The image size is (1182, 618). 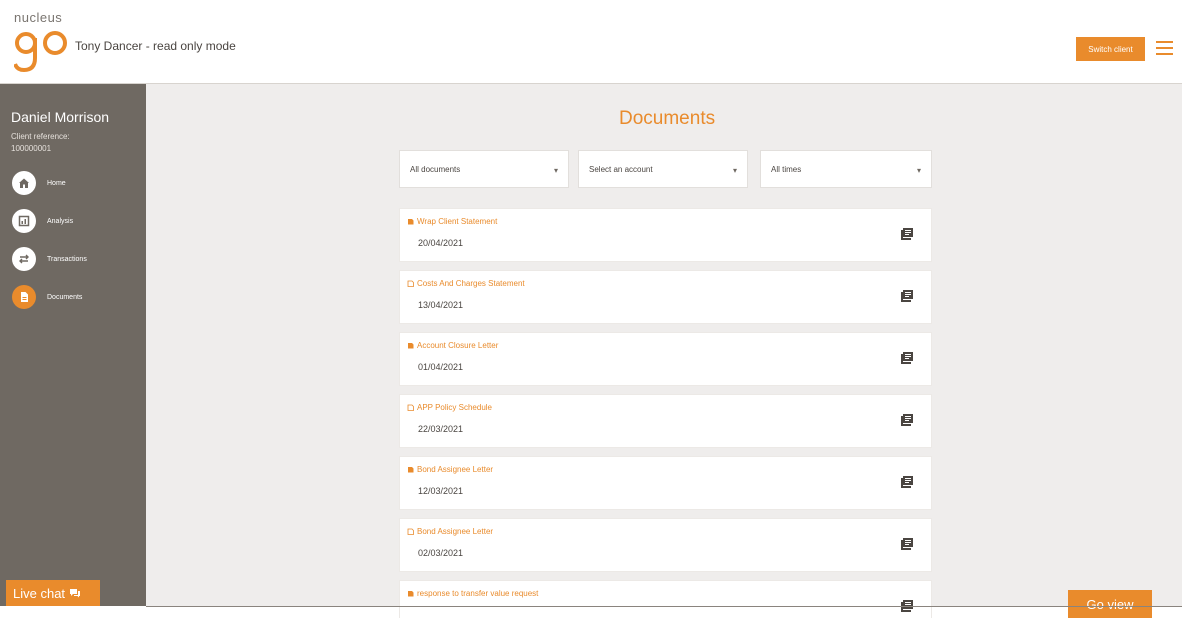 What do you see at coordinates (441, 429) in the screenshot?
I see `document-date: 22/03/2021` at bounding box center [441, 429].